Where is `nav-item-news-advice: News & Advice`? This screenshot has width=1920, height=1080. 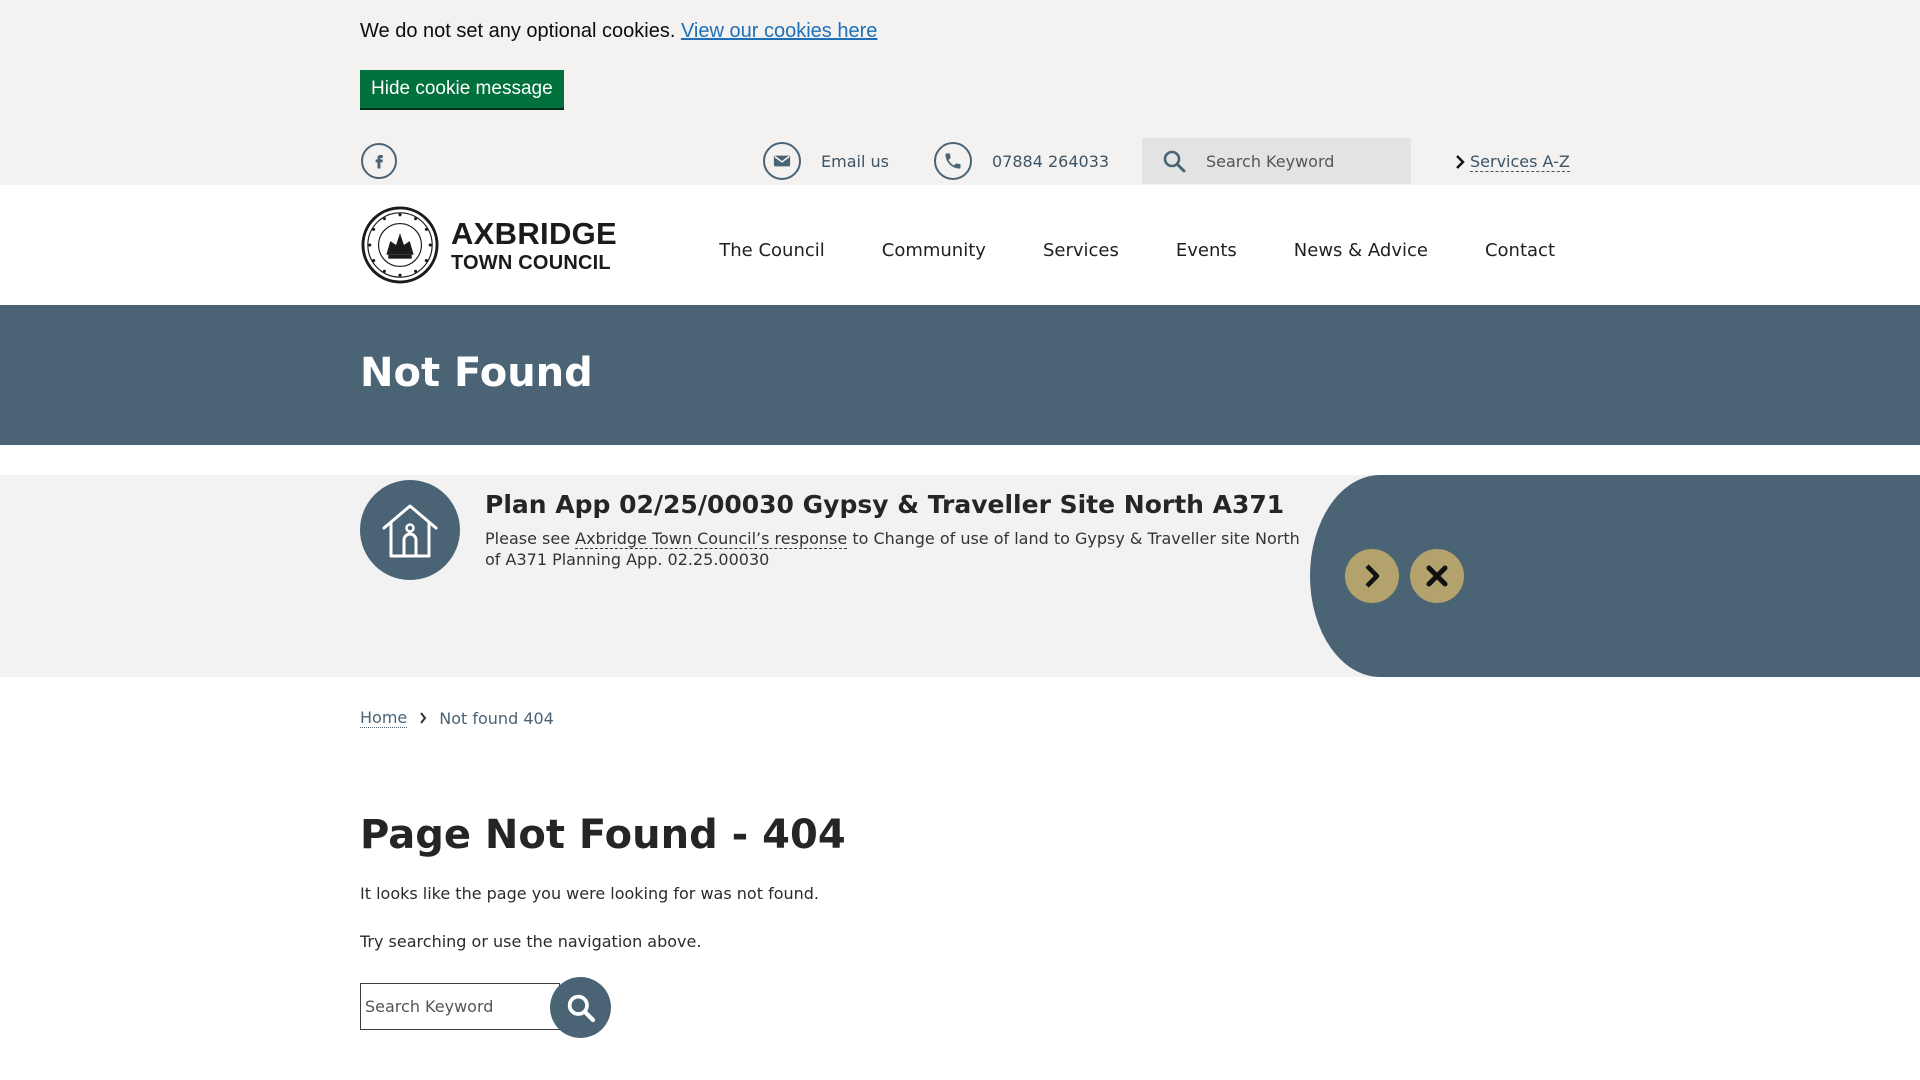
nav-item-news-advice: News & Advice is located at coordinates (1361, 250).